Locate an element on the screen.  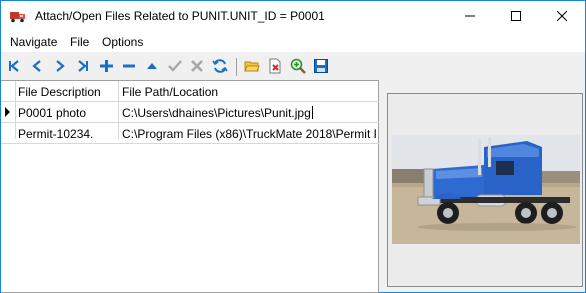
zoom-icon is located at coordinates (298, 67).